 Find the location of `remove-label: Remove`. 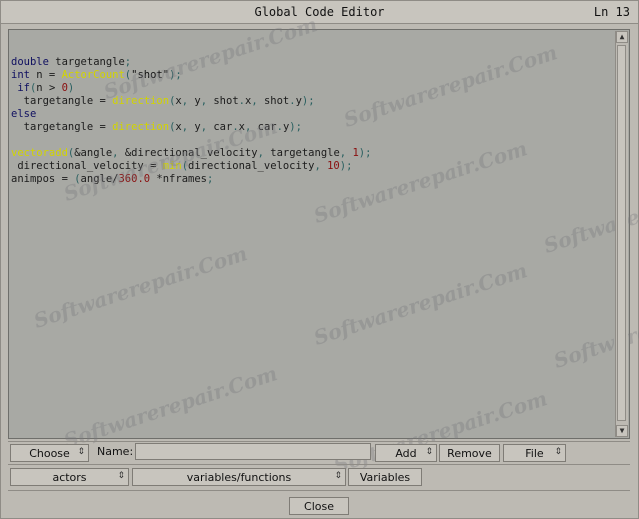

remove-label: Remove is located at coordinates (469, 453).